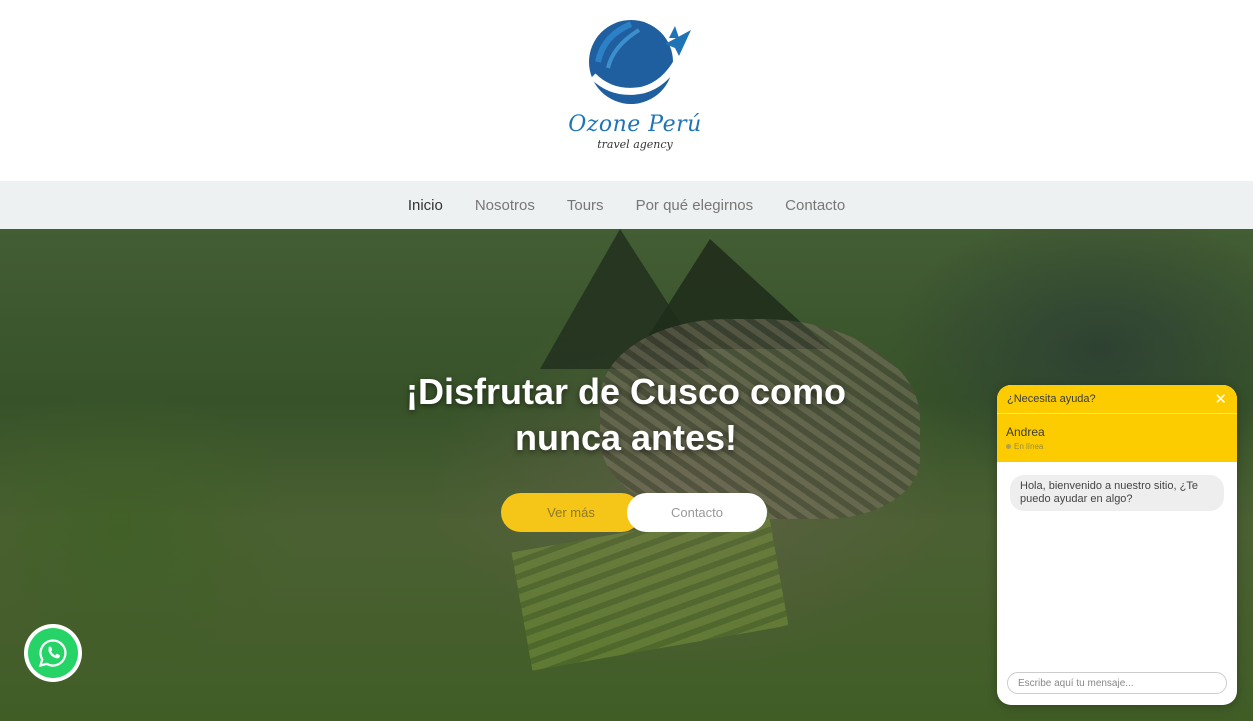  I want to click on whatsapp-badge, so click(53, 653).